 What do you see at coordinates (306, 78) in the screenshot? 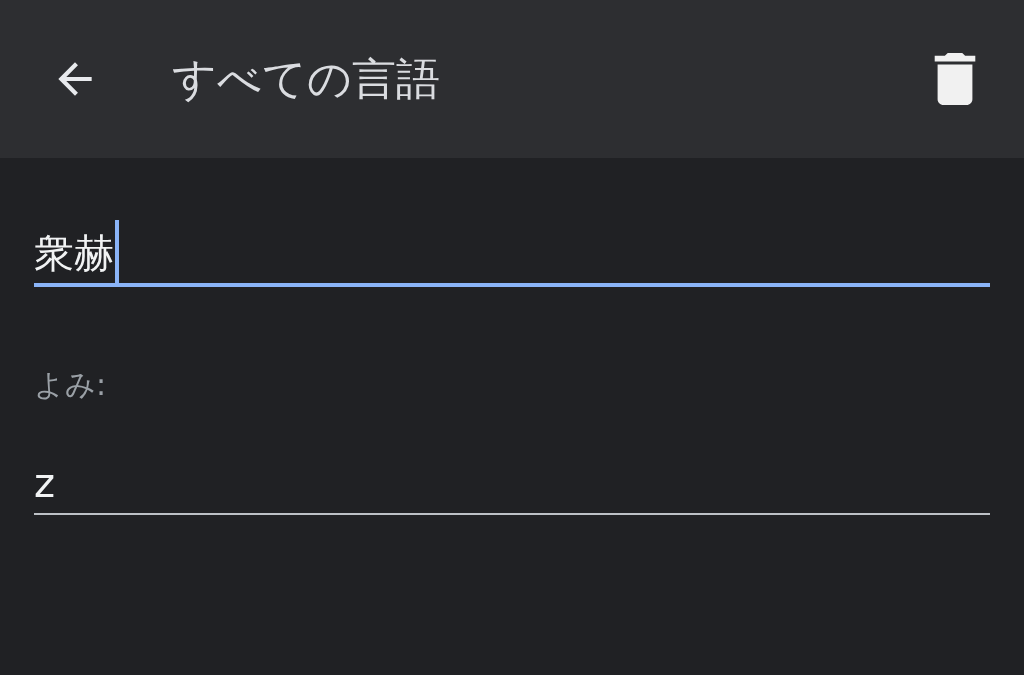
I see `screen-title: すべての言語` at bounding box center [306, 78].